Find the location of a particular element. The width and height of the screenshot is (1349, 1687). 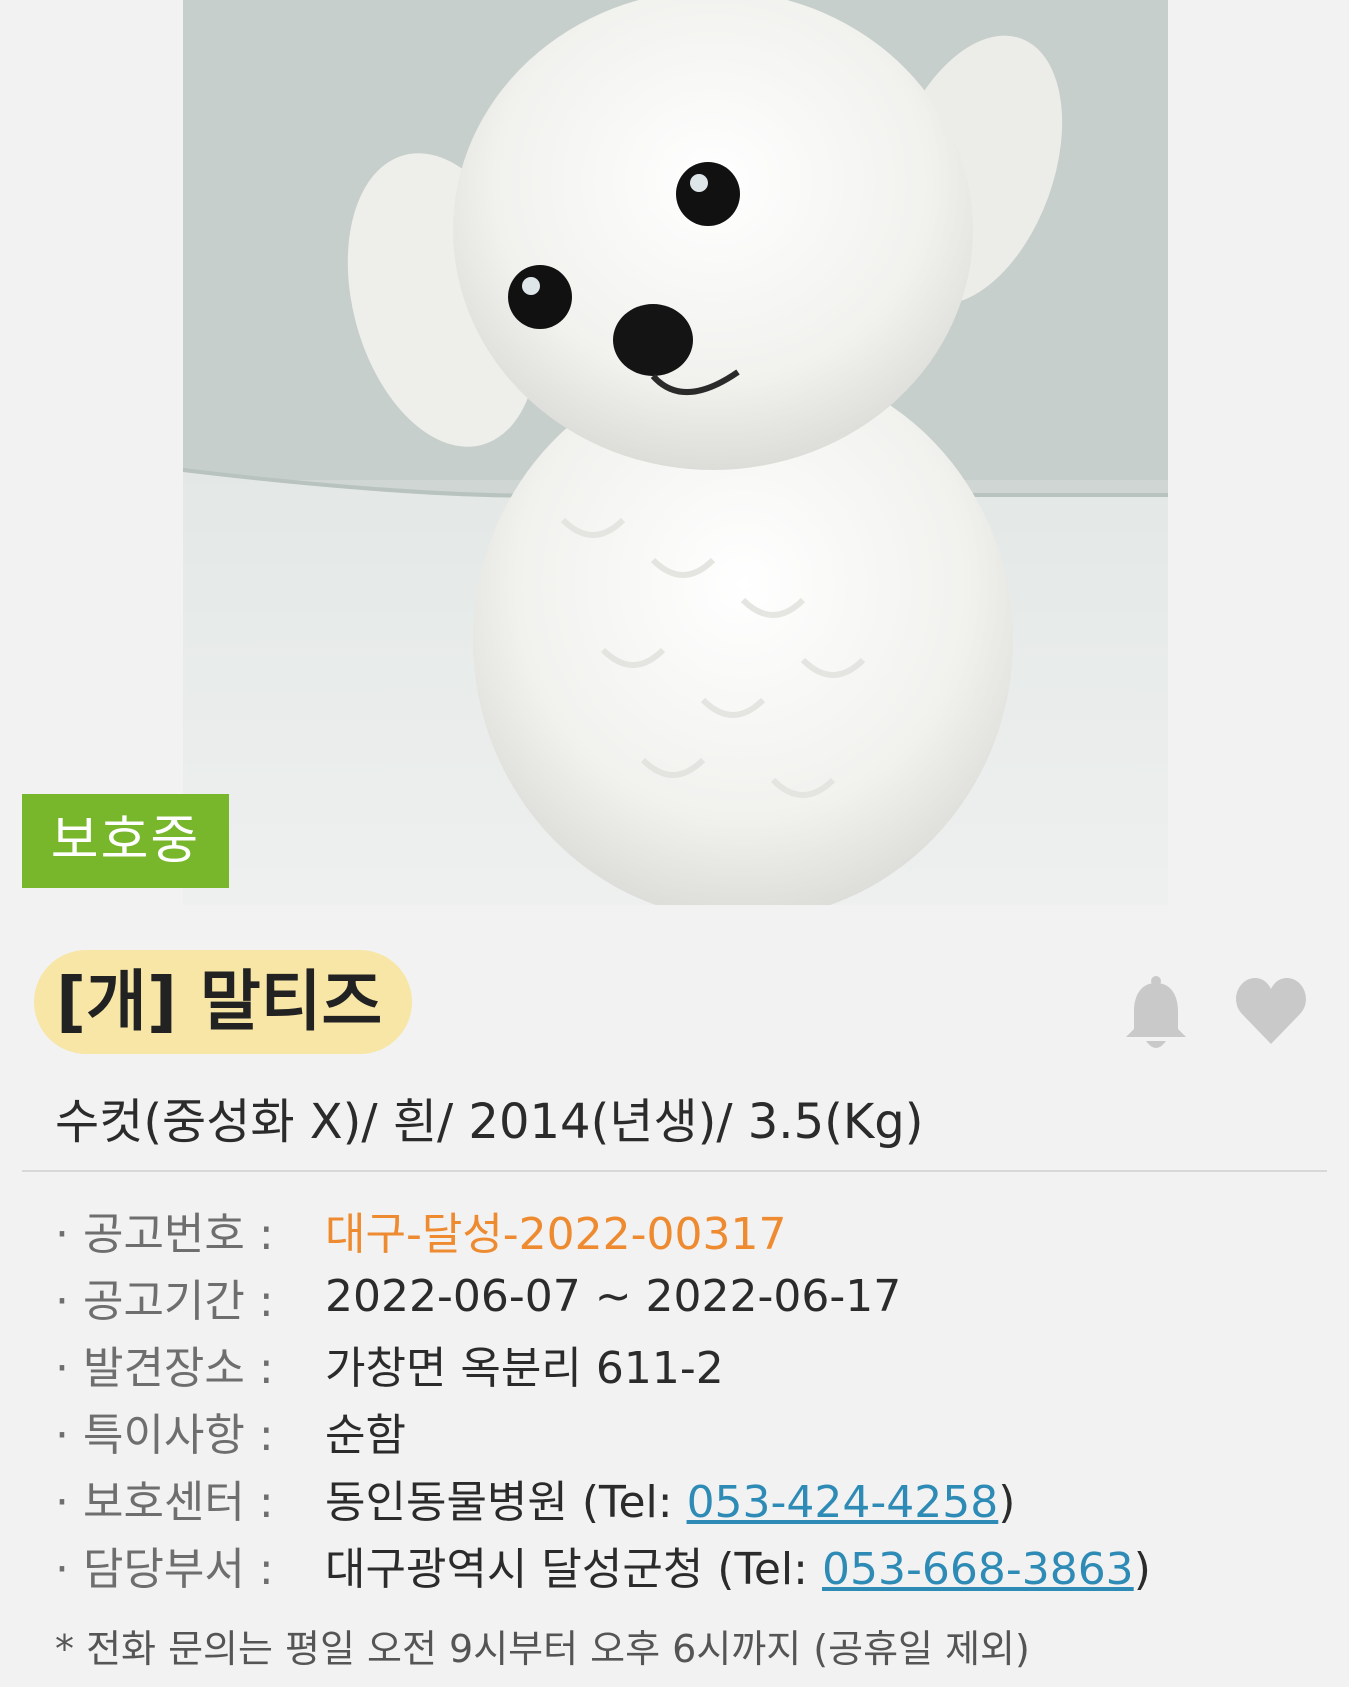

info-row-center: · 보호센터 : 동인동물병원 (Tel: 053-424-4258) is located at coordinates (603, 1497).